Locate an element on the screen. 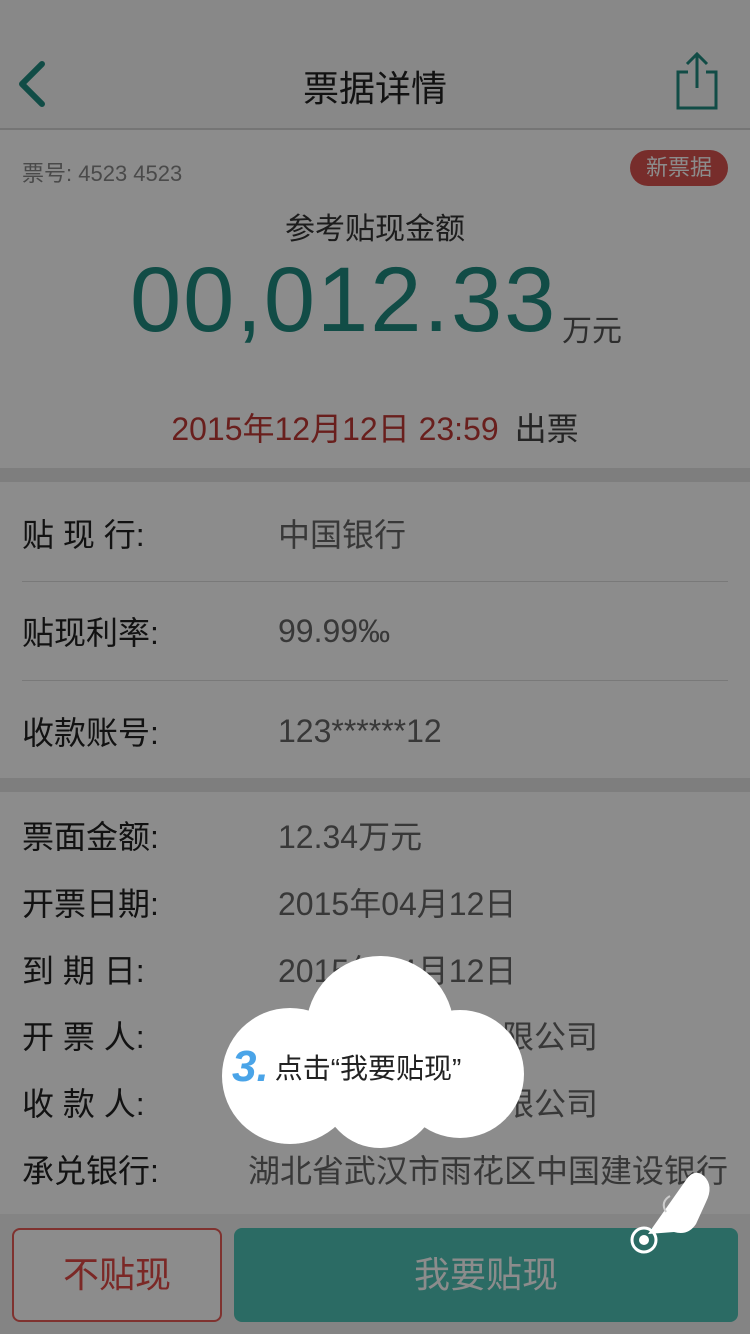 The height and width of the screenshot is (1334, 750). row-value: 123******12 is located at coordinates (360, 730).